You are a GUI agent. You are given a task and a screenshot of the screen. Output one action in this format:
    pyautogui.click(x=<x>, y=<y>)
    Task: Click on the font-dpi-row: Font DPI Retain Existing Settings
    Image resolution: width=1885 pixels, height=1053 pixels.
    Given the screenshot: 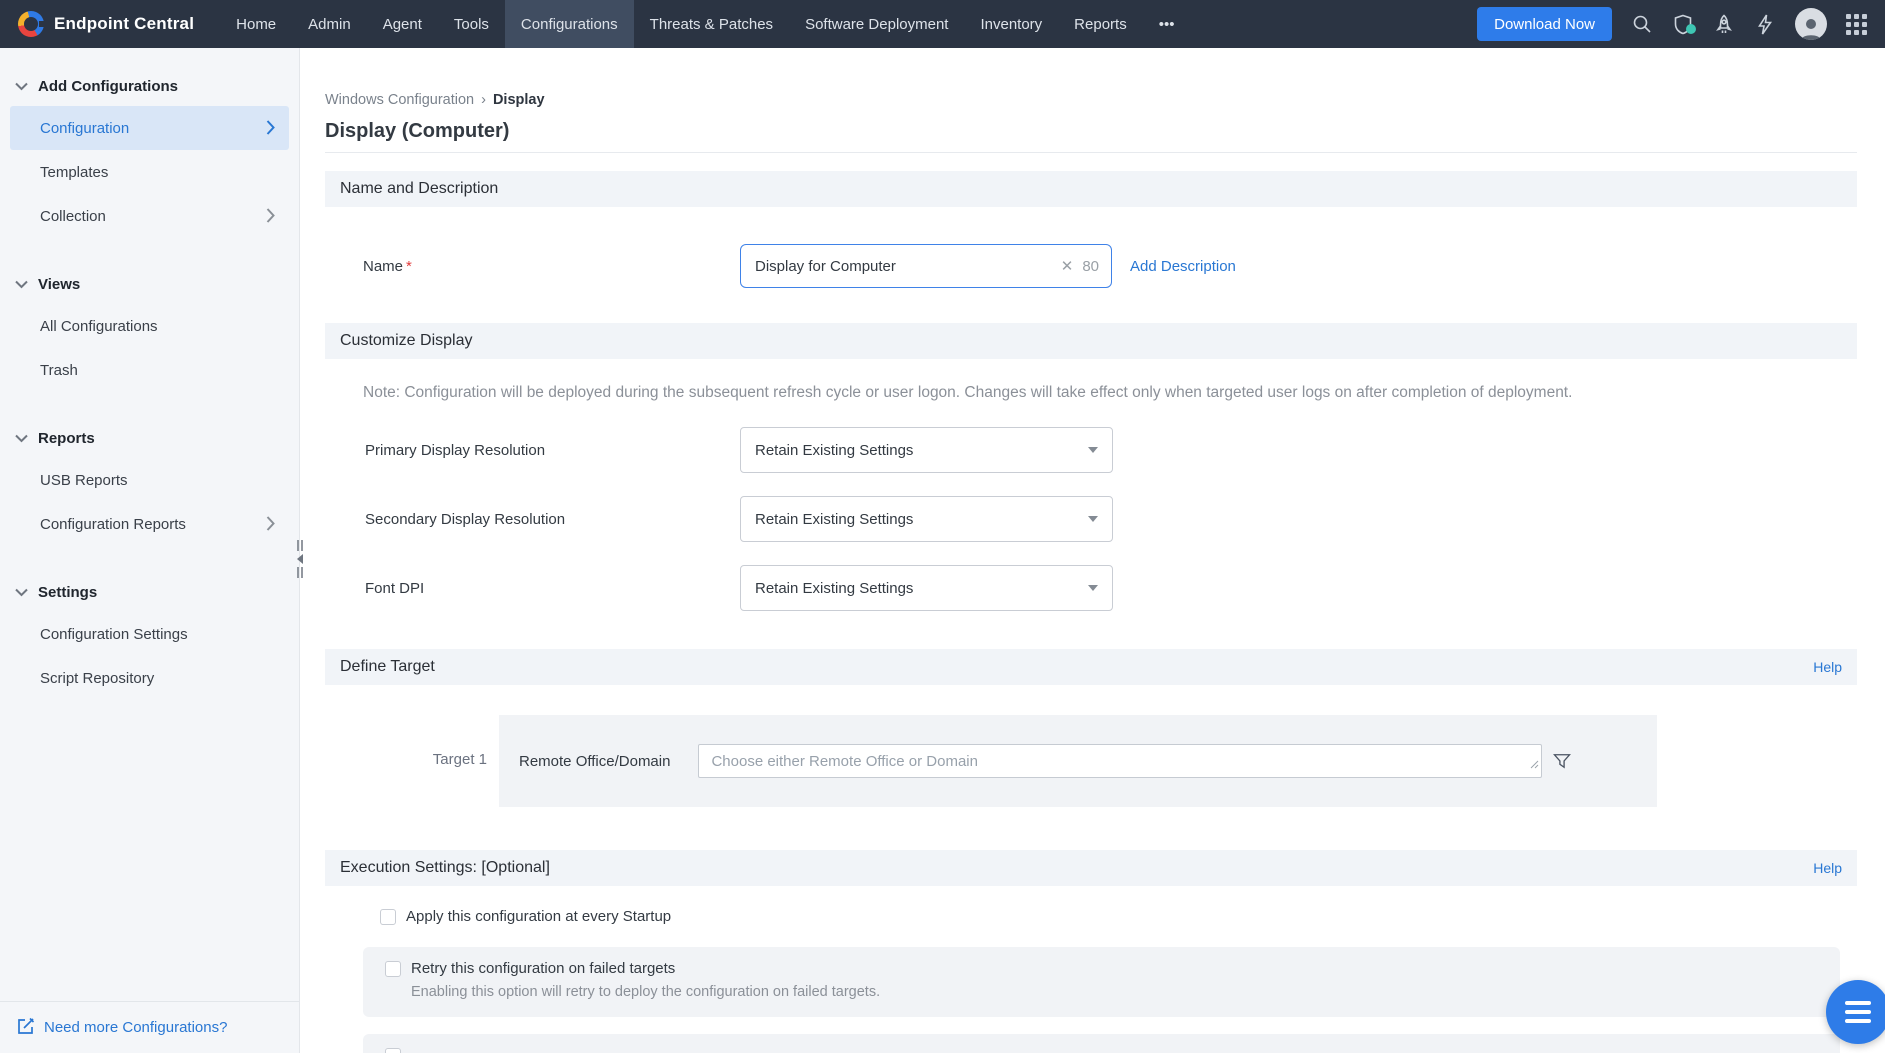 What is the action you would take?
    pyautogui.click(x=1091, y=588)
    